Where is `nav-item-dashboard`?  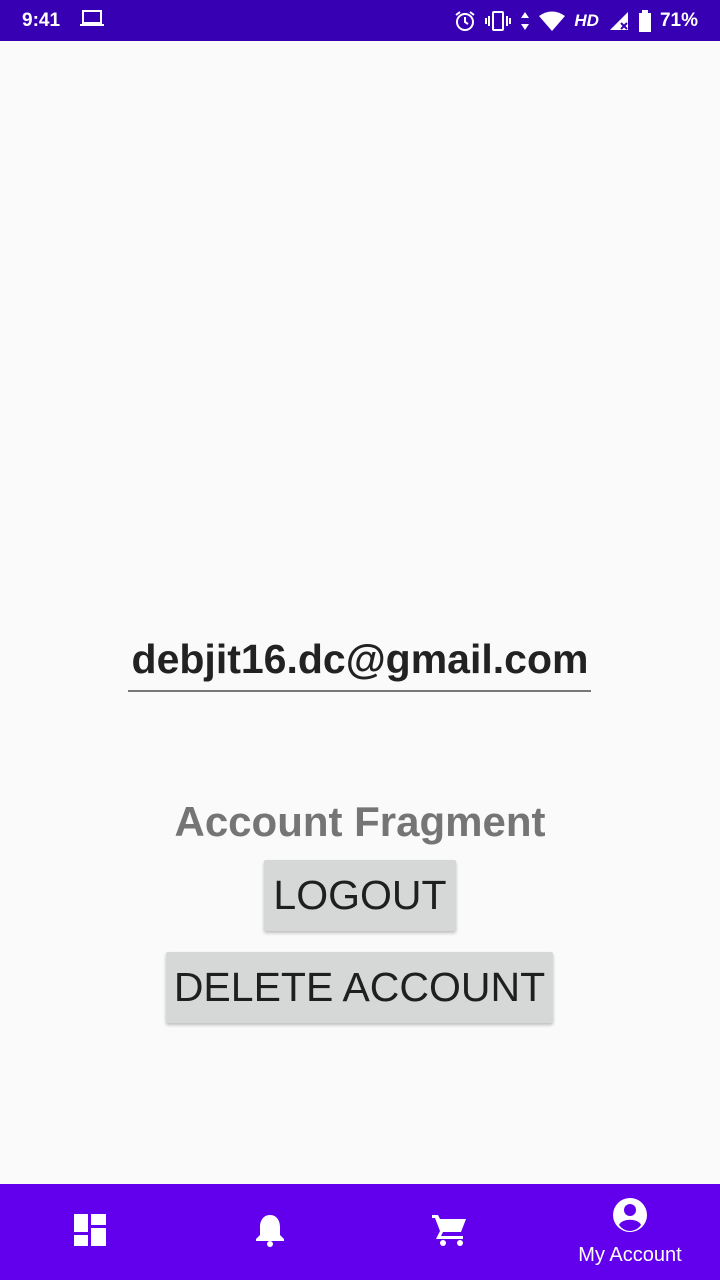
nav-item-dashboard is located at coordinates (90, 1232).